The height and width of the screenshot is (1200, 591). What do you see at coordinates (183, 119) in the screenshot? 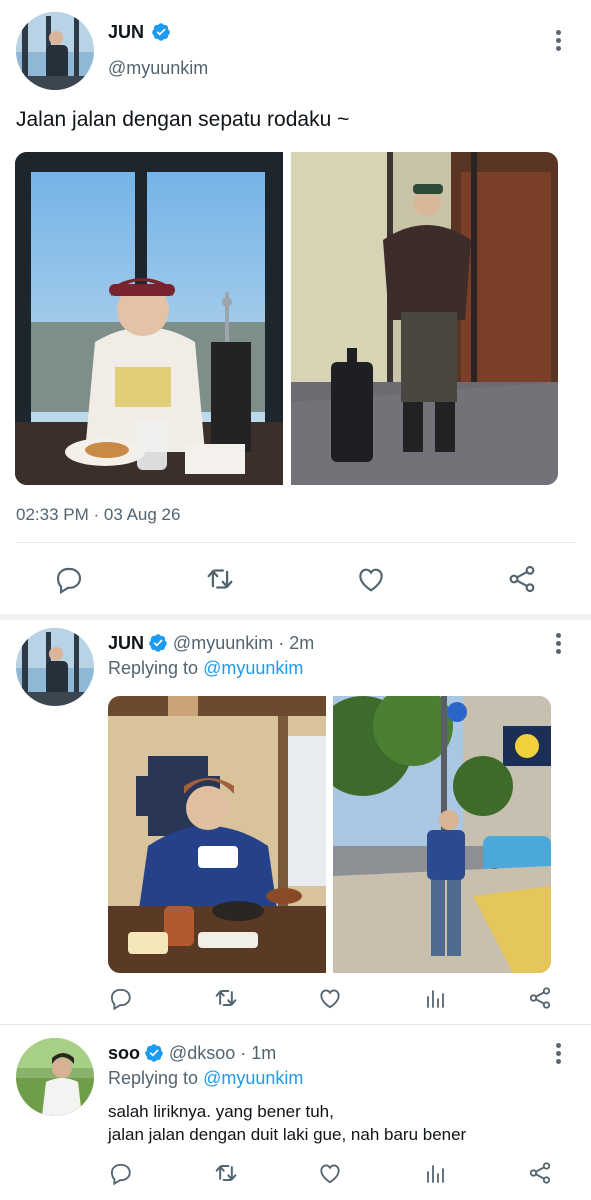
I see `tweet-text: Jalan jalan dengan sepatu rodaku ~` at bounding box center [183, 119].